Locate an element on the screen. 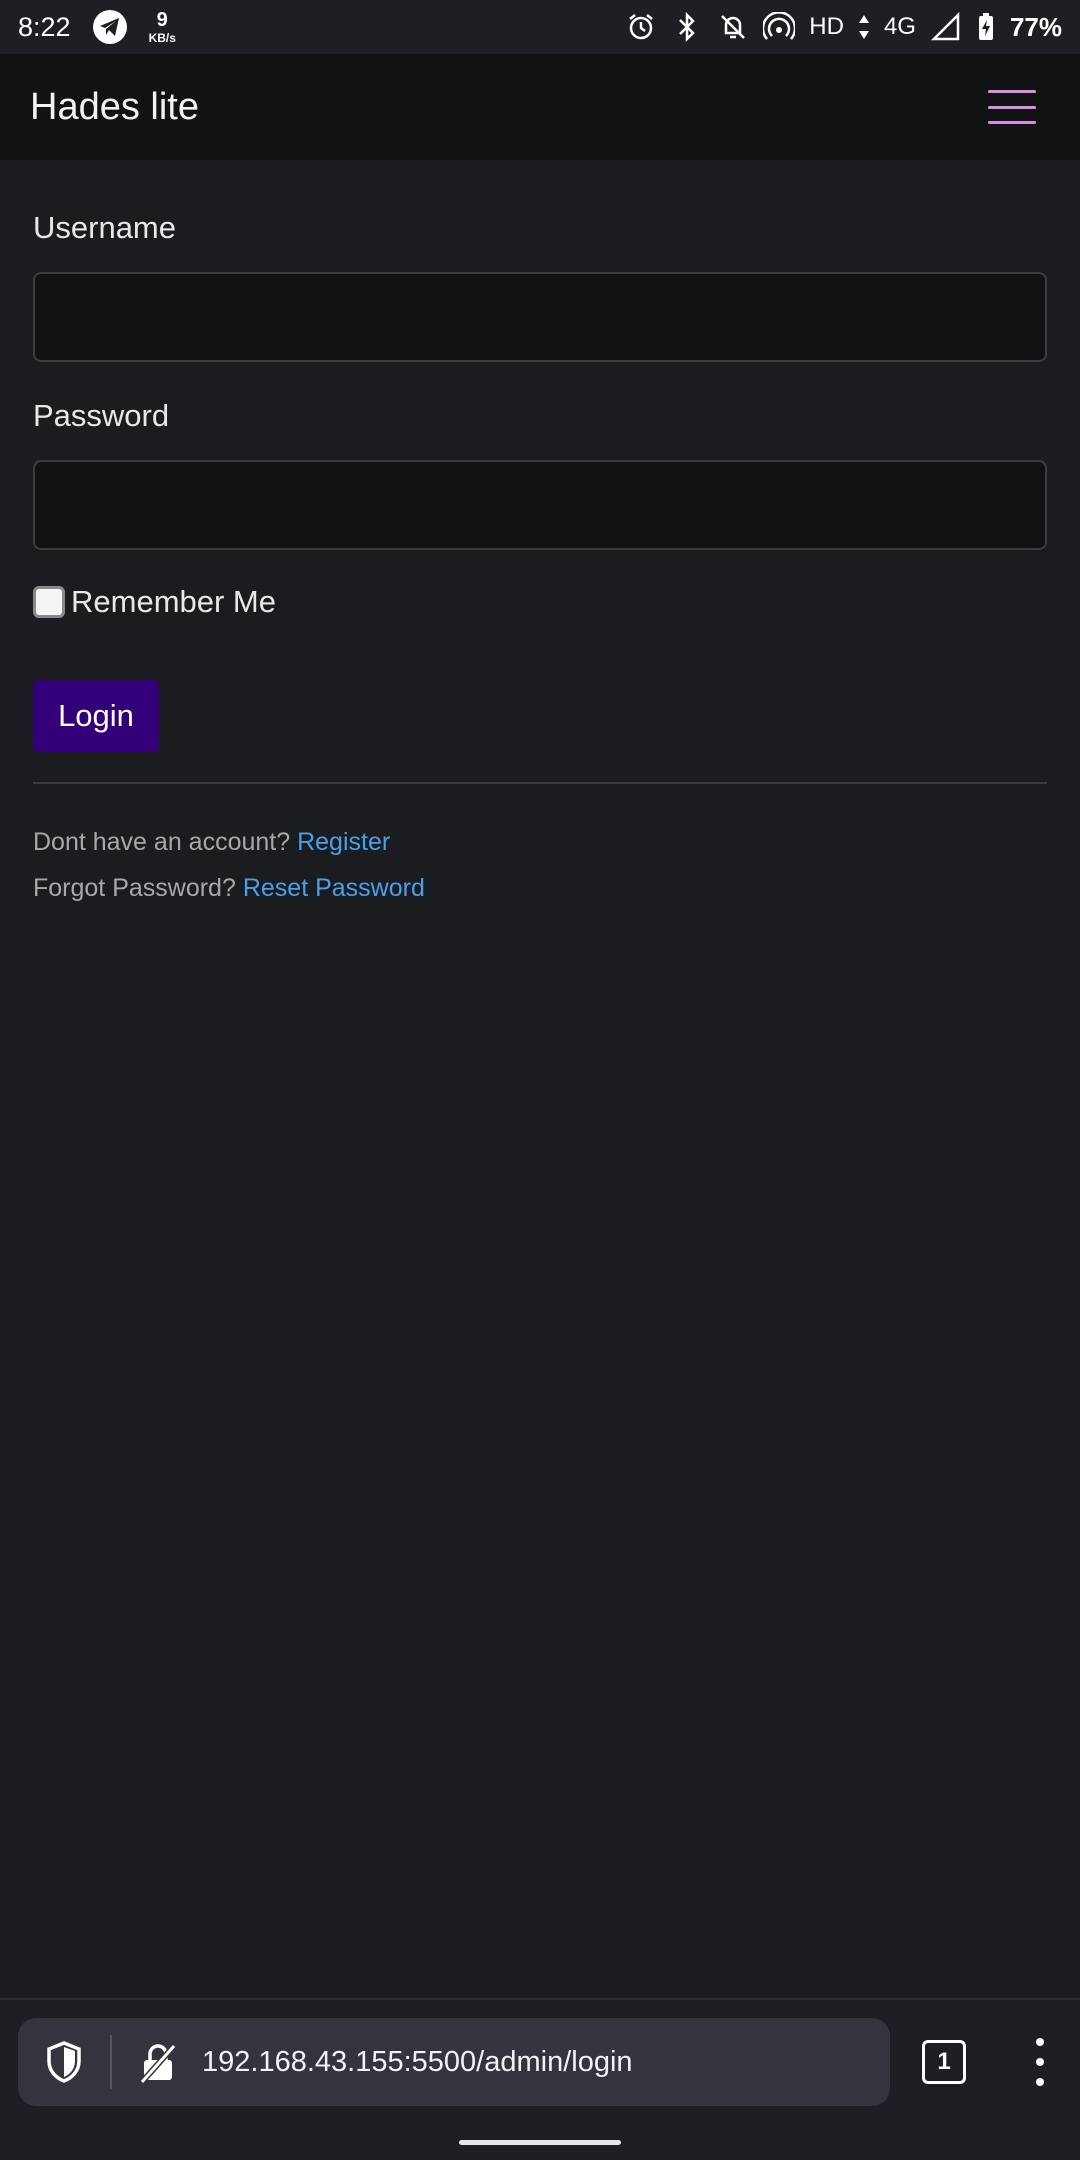  password-label: Password is located at coordinates (101, 415).